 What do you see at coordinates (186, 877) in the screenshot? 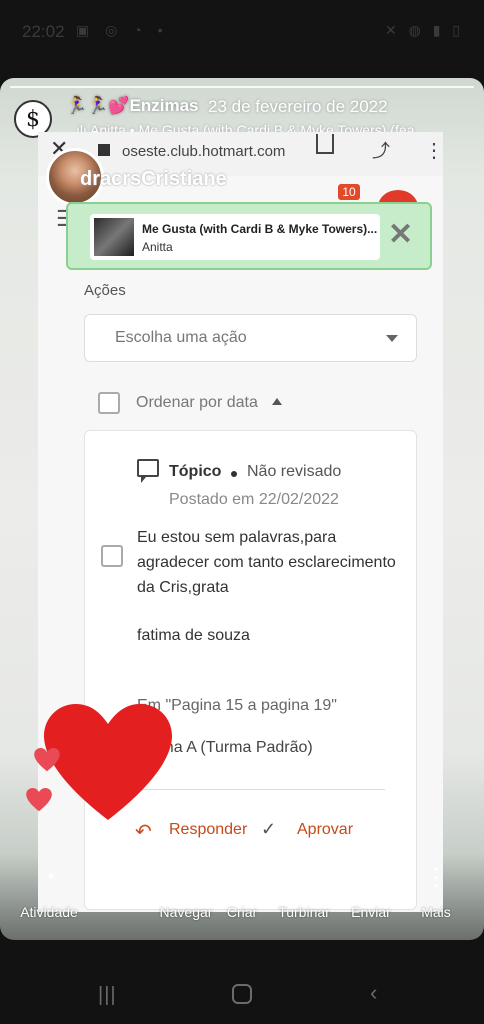
I see `browse-icon: ▯` at bounding box center [186, 877].